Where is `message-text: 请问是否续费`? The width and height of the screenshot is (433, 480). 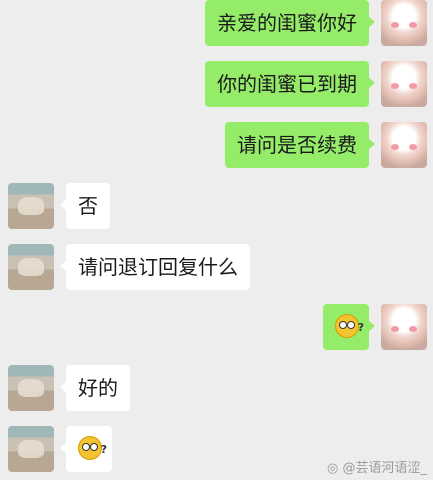
message-text: 请问是否续费 is located at coordinates (297, 145).